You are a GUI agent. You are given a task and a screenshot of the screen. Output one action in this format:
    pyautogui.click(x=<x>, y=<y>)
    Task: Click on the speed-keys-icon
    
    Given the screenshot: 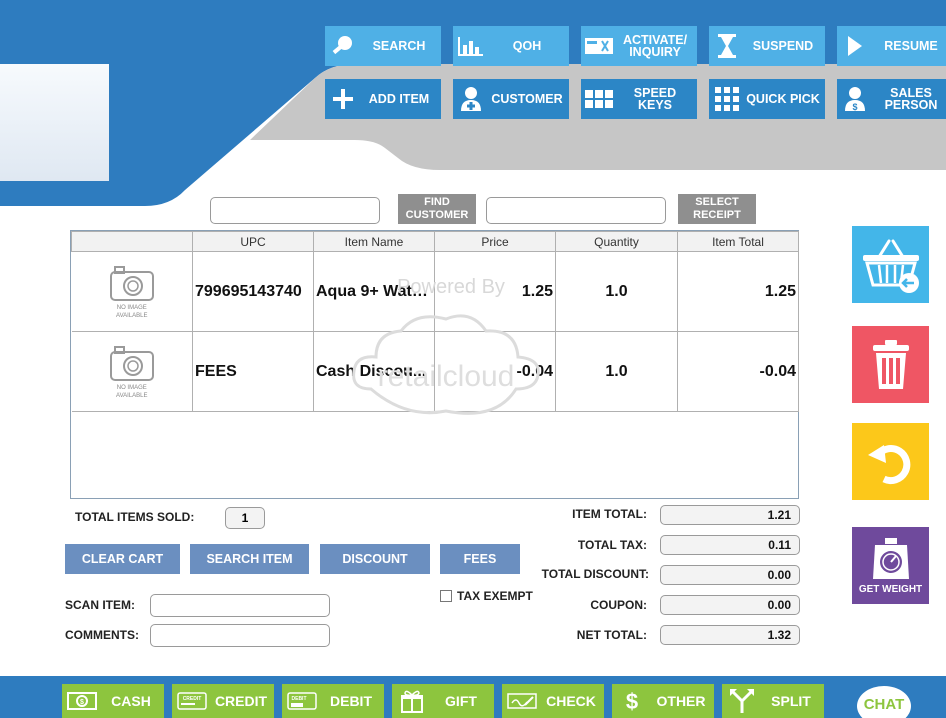 What is the action you would take?
    pyautogui.click(x=599, y=99)
    